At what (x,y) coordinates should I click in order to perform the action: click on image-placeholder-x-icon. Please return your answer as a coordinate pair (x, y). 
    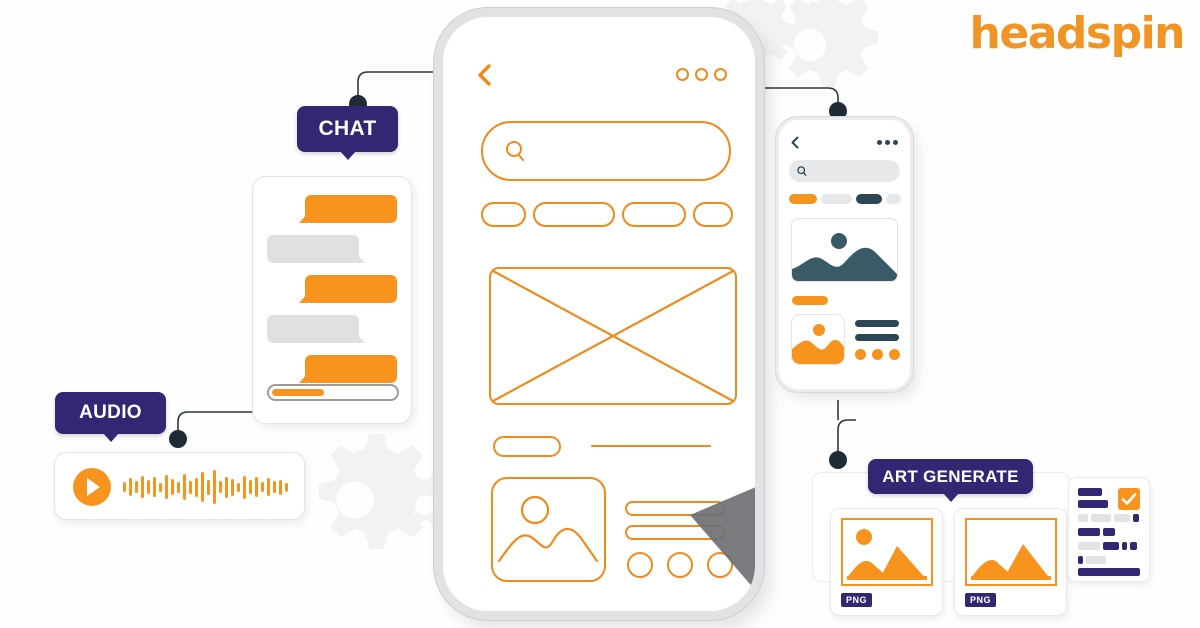
    Looking at the image, I should click on (613, 336).